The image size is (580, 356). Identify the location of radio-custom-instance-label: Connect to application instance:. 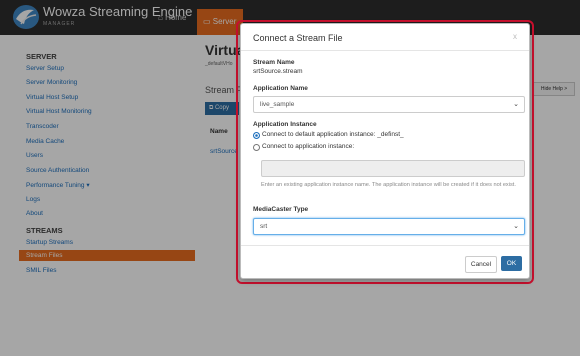
(308, 146).